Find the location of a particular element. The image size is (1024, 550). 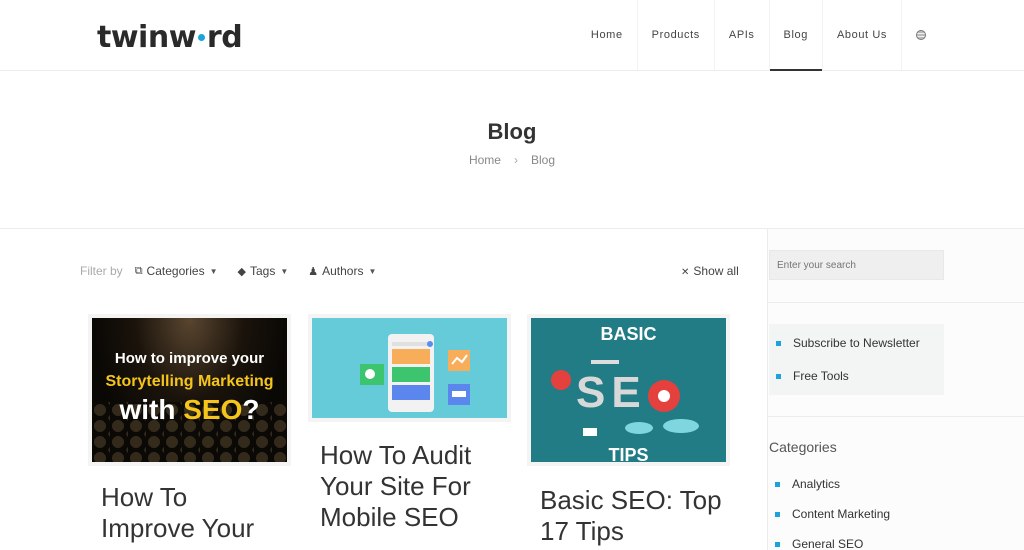

link-free-tools: Free Tools is located at coordinates (812, 376).